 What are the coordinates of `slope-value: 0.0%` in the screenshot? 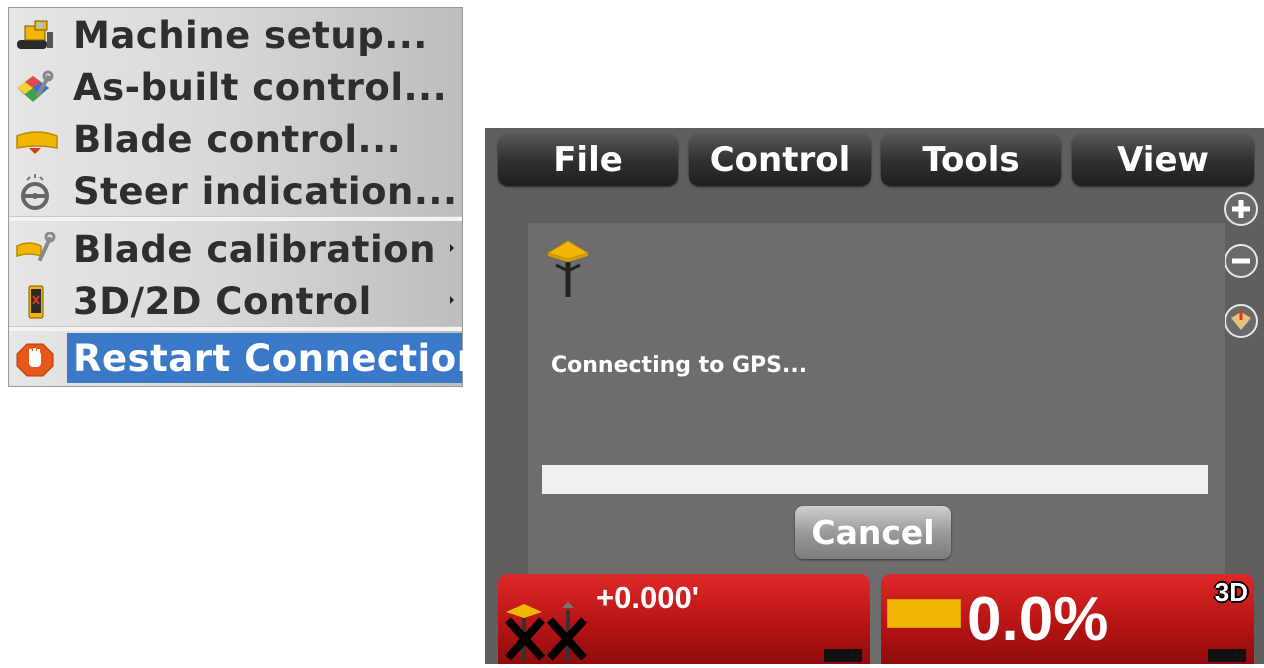 It's located at (1038, 619).